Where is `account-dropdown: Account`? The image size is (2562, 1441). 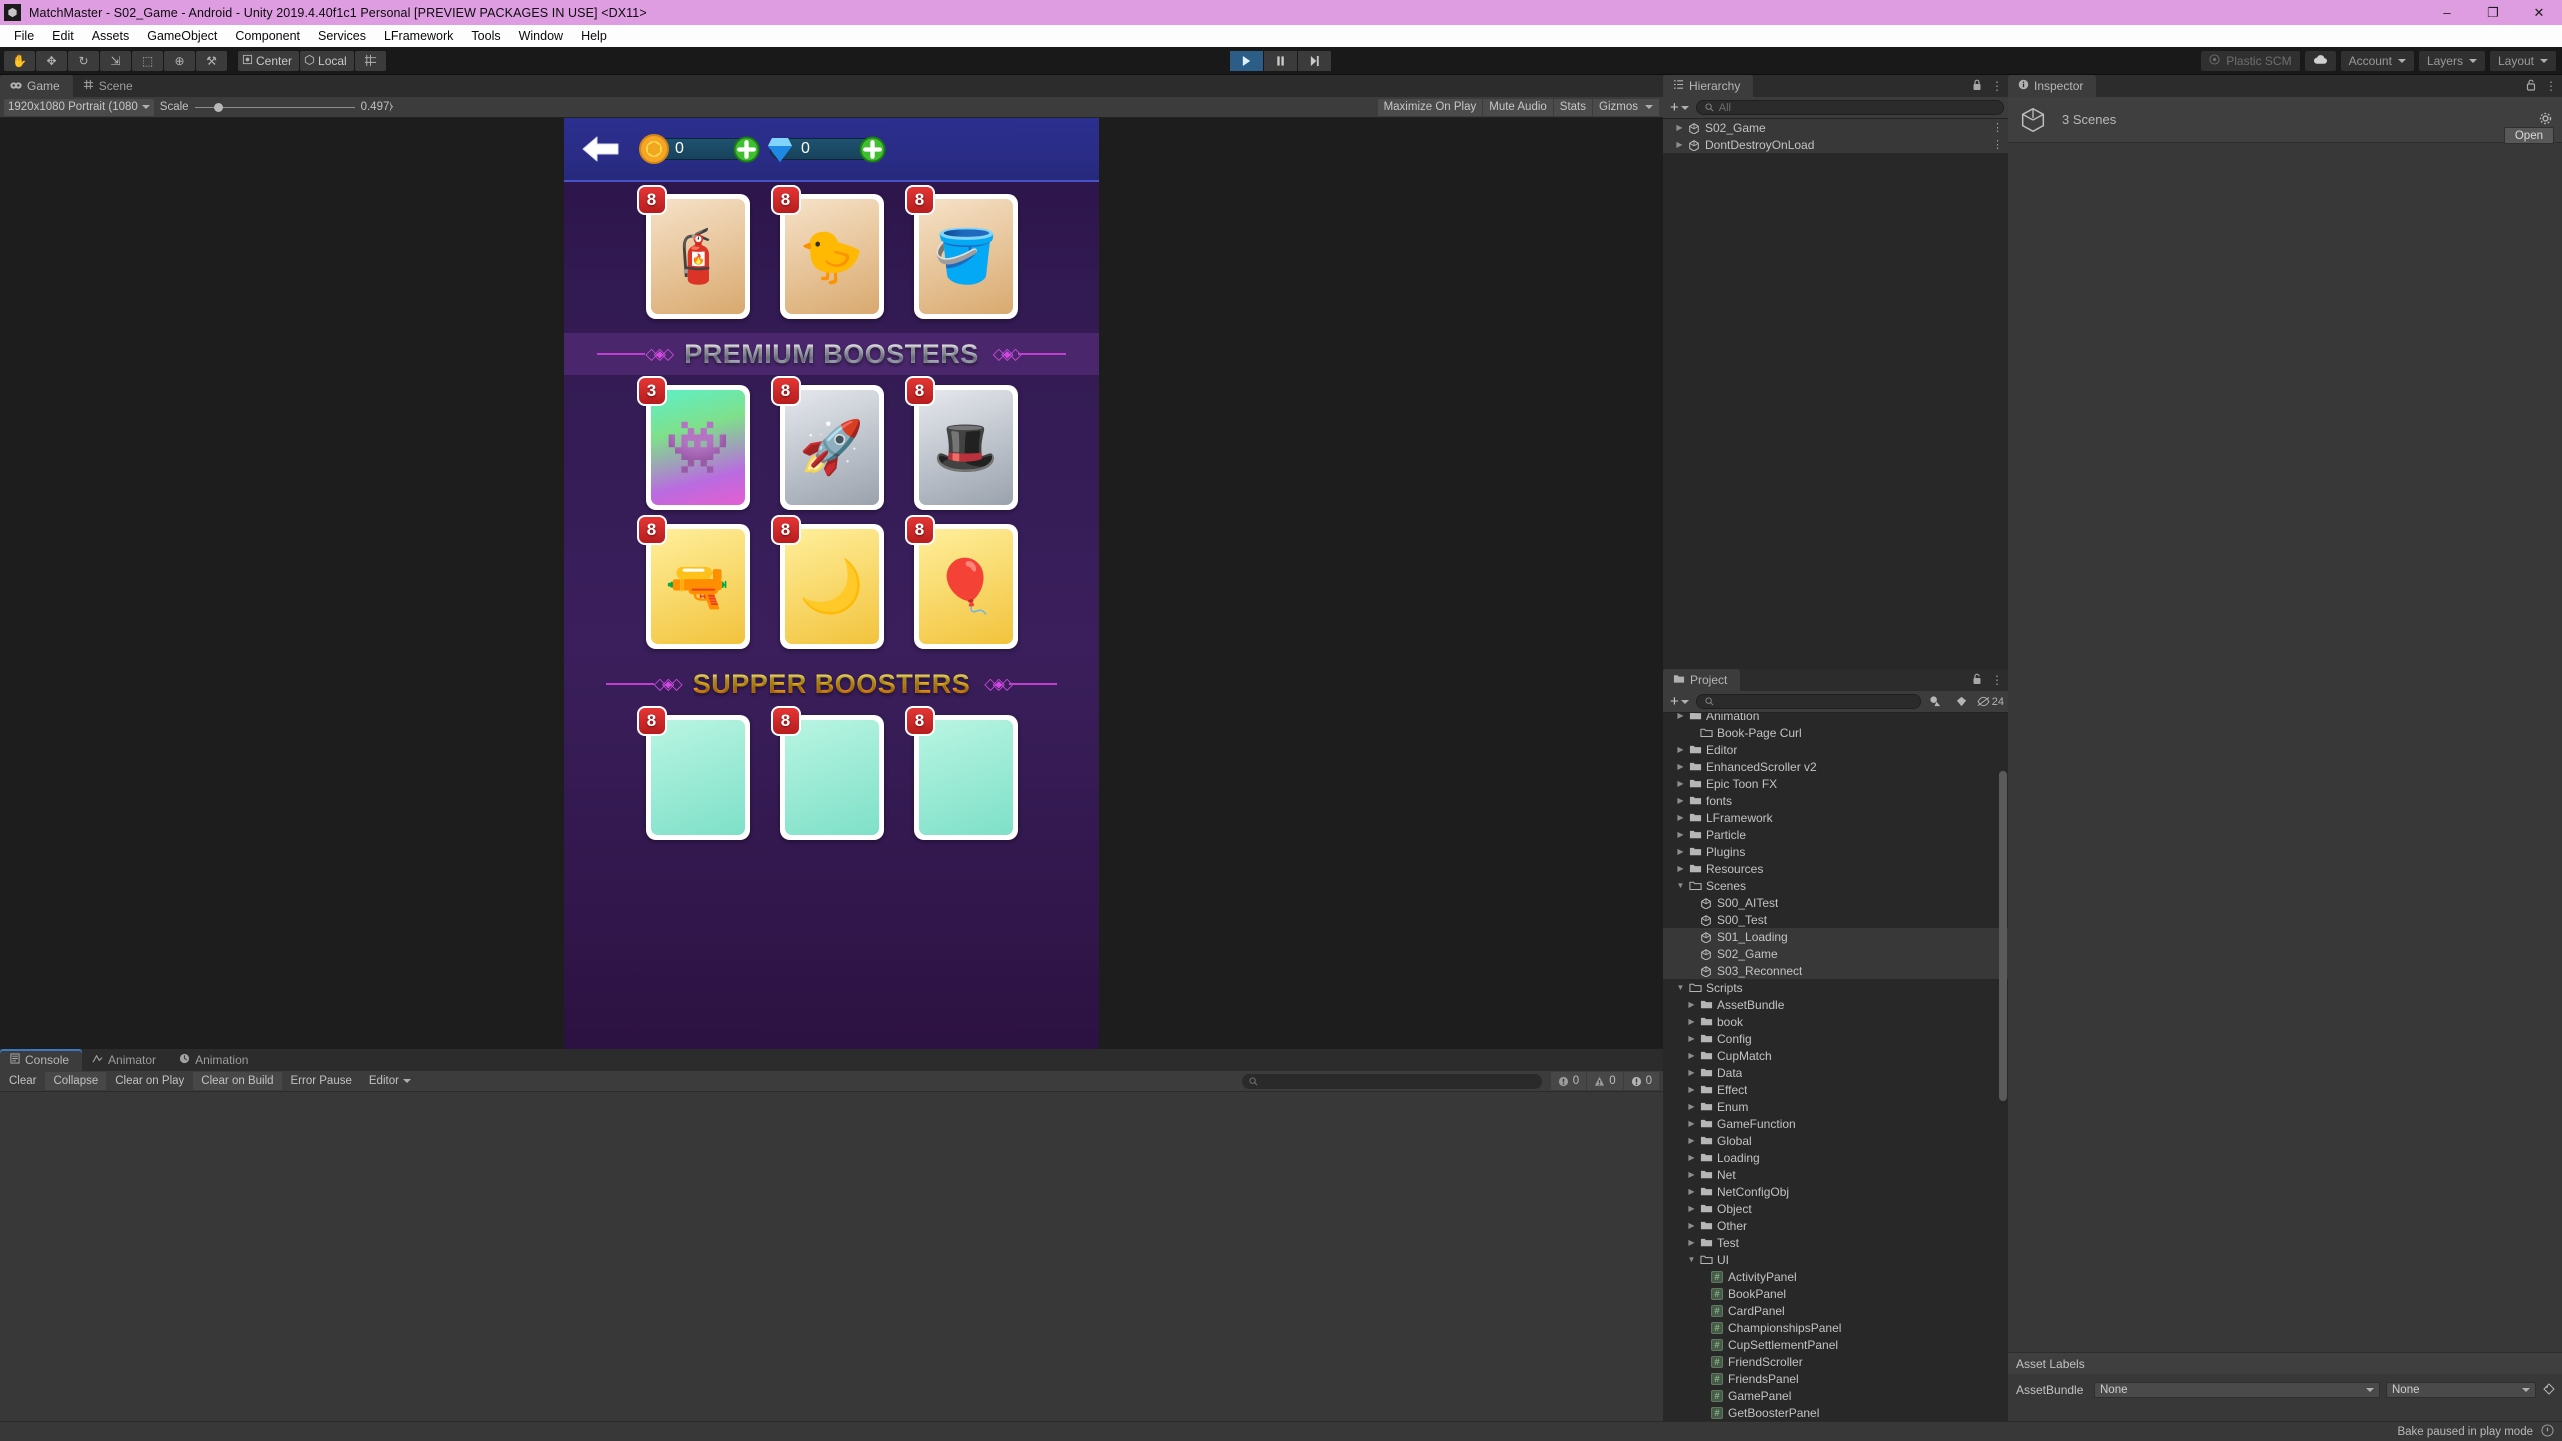
account-dropdown: Account is located at coordinates (2377, 60).